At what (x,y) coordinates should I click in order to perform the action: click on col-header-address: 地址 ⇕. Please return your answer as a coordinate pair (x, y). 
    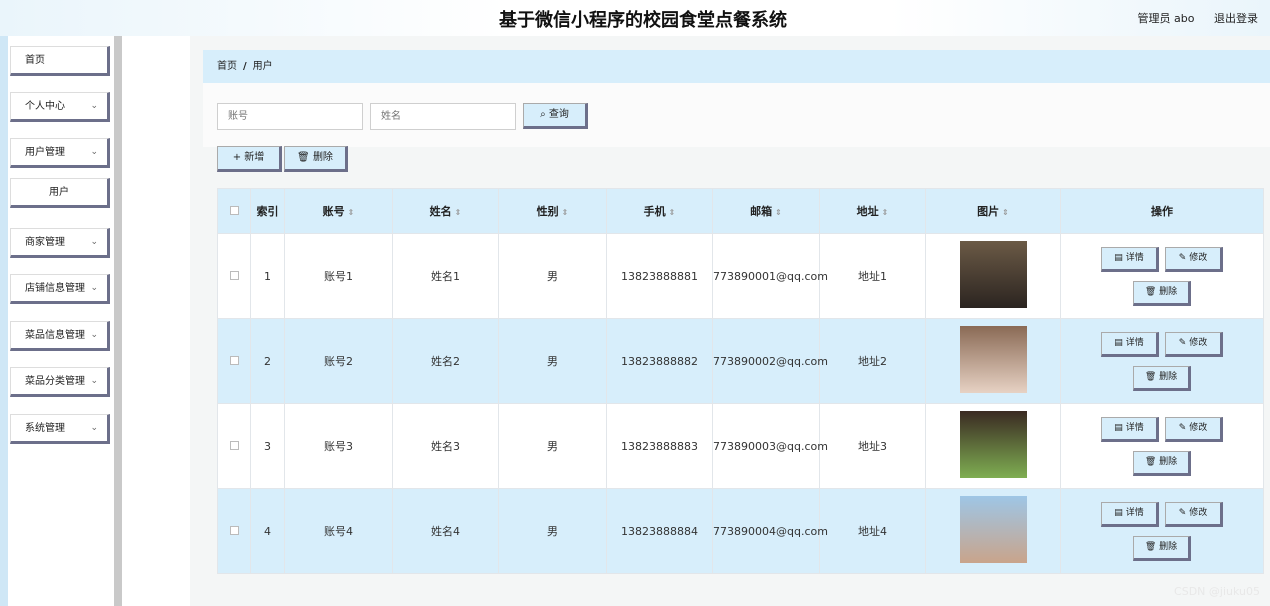
    Looking at the image, I should click on (872, 211).